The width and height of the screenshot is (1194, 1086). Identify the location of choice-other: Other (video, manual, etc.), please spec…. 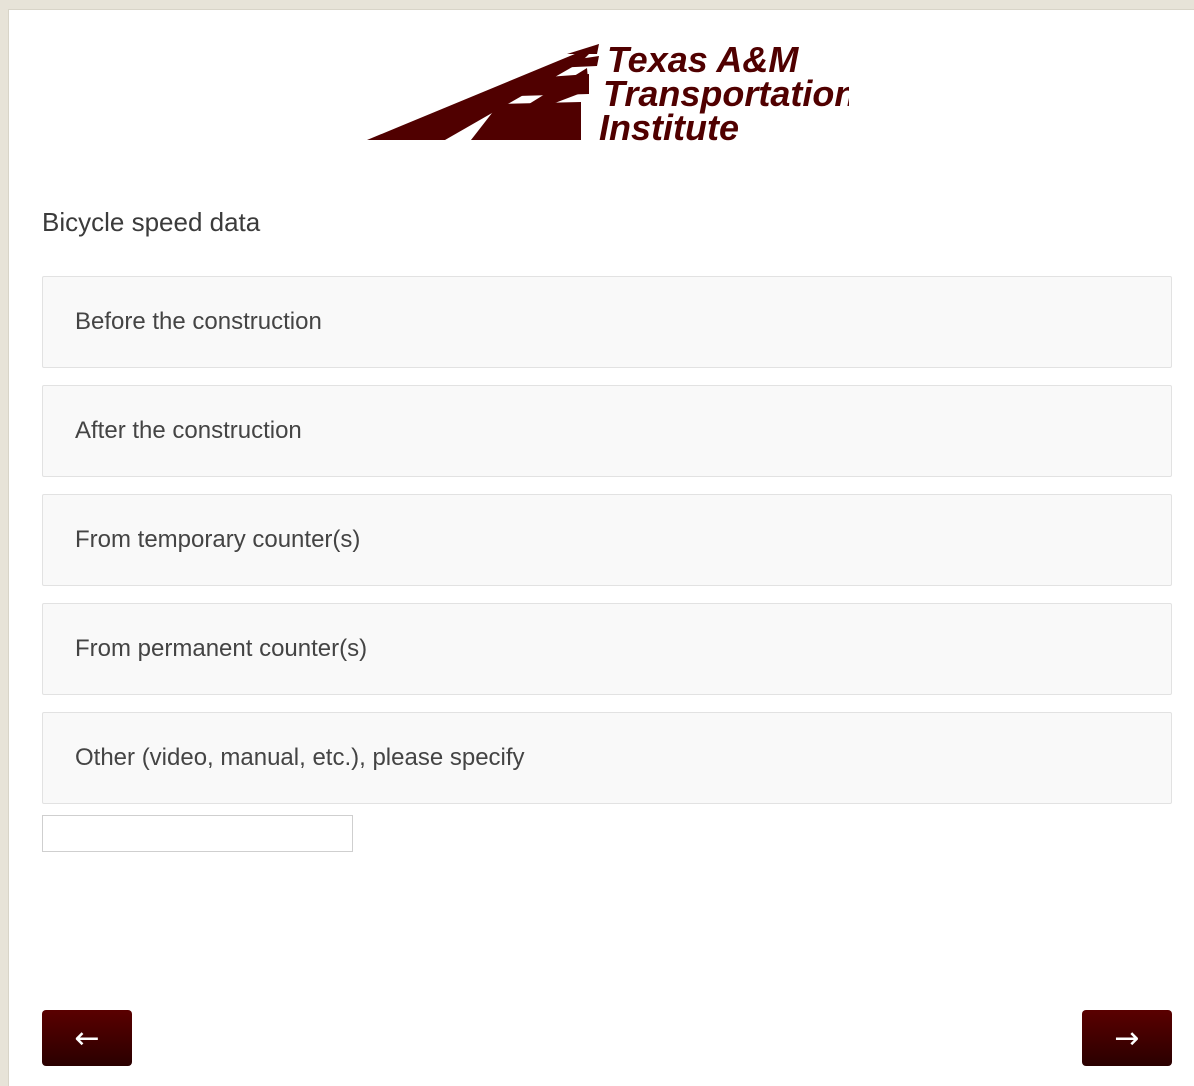
(607, 758).